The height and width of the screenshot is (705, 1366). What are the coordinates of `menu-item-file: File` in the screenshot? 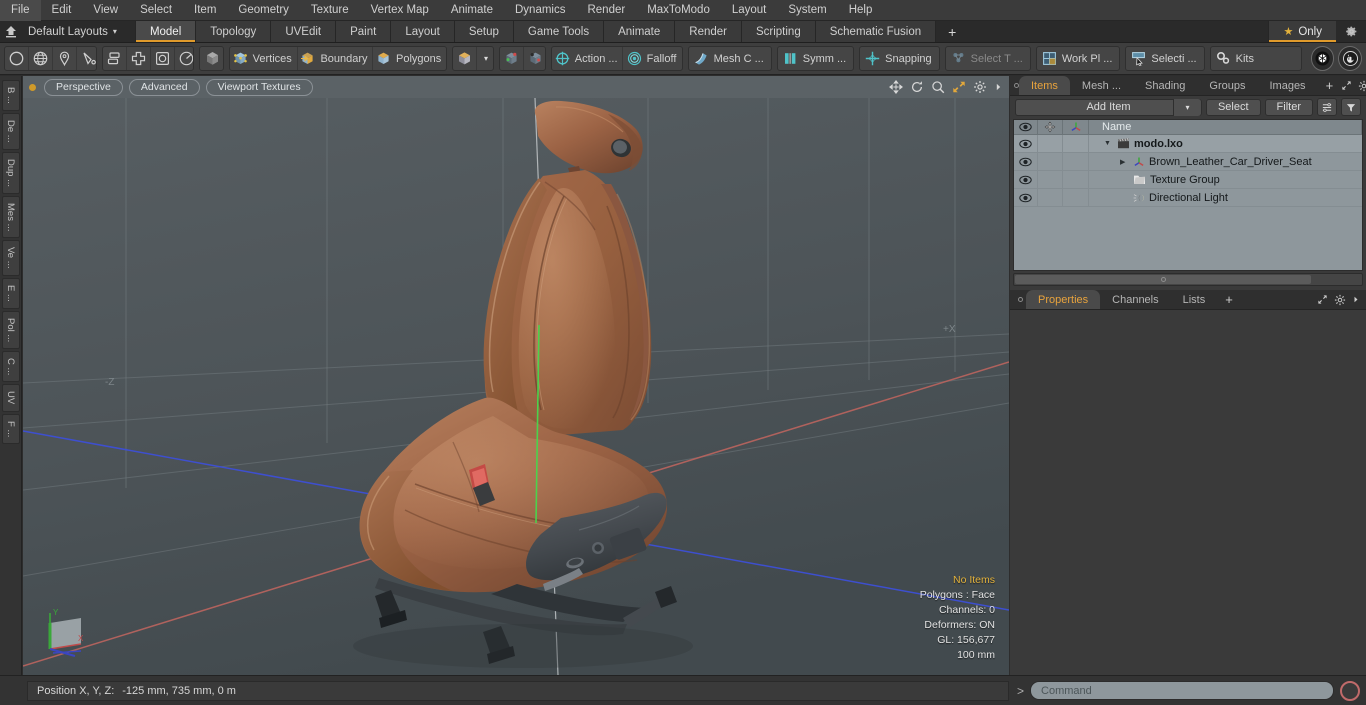 It's located at (20, 10).